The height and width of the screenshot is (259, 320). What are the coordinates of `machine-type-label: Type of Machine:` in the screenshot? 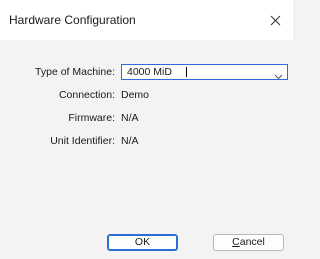 It's located at (75, 72).